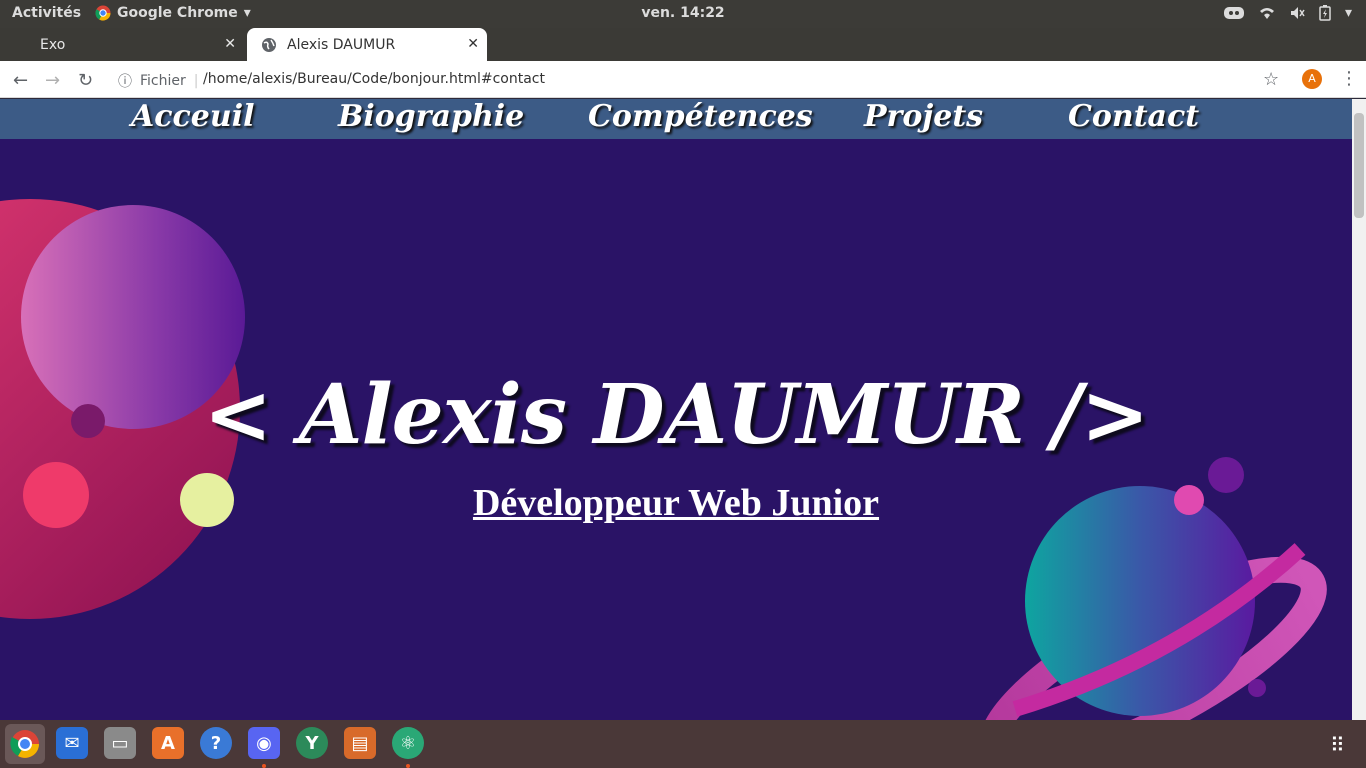  What do you see at coordinates (269, 44) in the screenshot?
I see `globe-icon` at bounding box center [269, 44].